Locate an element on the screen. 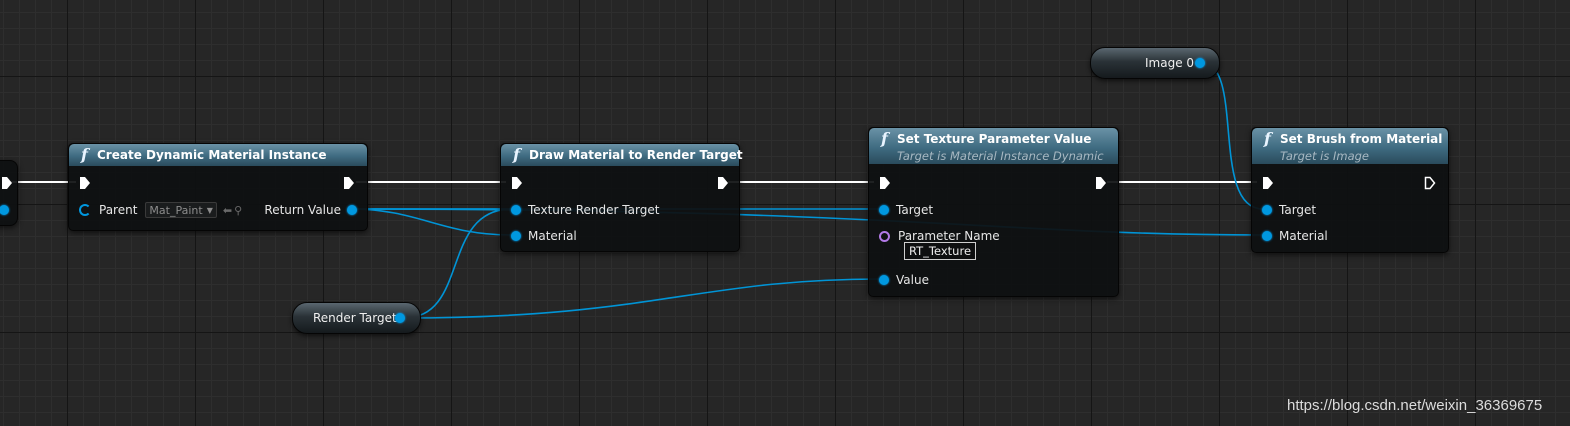 The image size is (1570, 426). use-selected-arrow-icon: ⬅ is located at coordinates (227, 210).